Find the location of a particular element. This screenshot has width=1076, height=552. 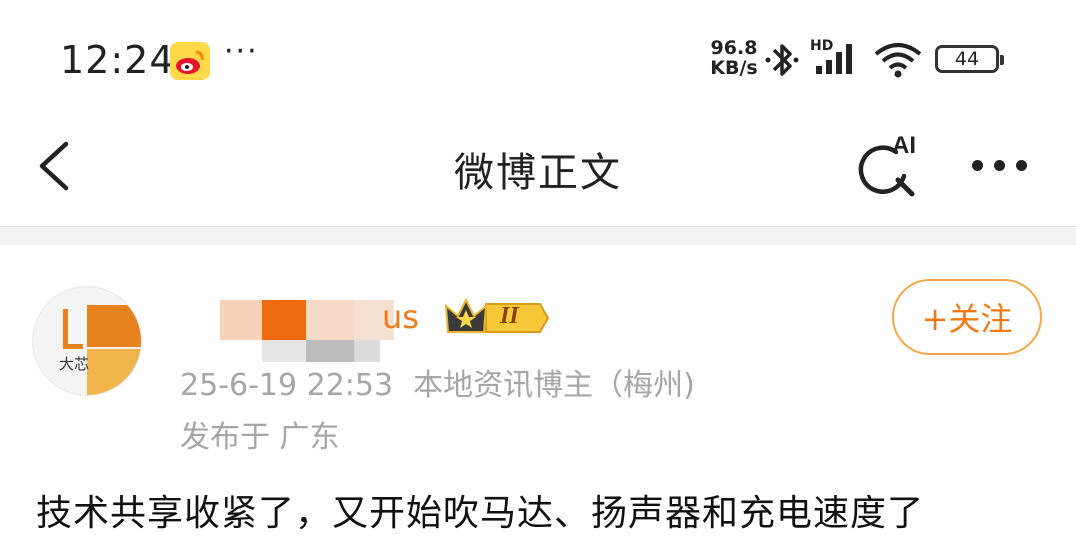

notification-more-icon: ··· is located at coordinates (241, 51).